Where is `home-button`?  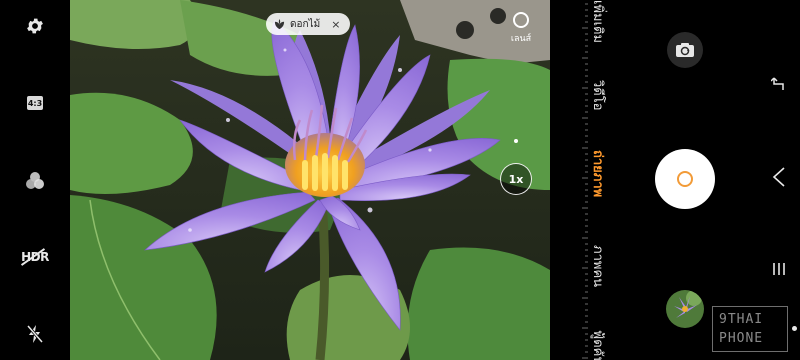 home-button is located at coordinates (779, 177).